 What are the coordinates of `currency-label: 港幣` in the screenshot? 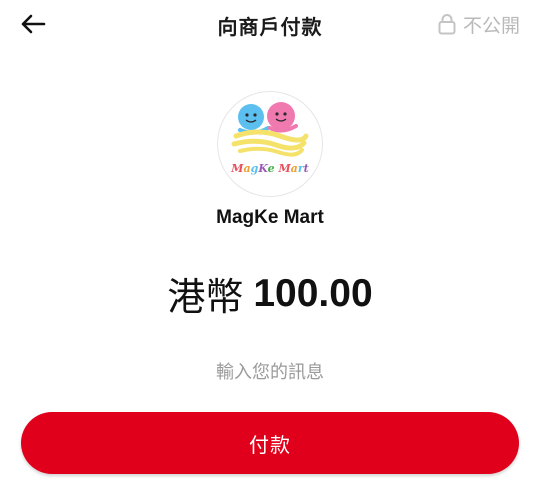 It's located at (205, 297).